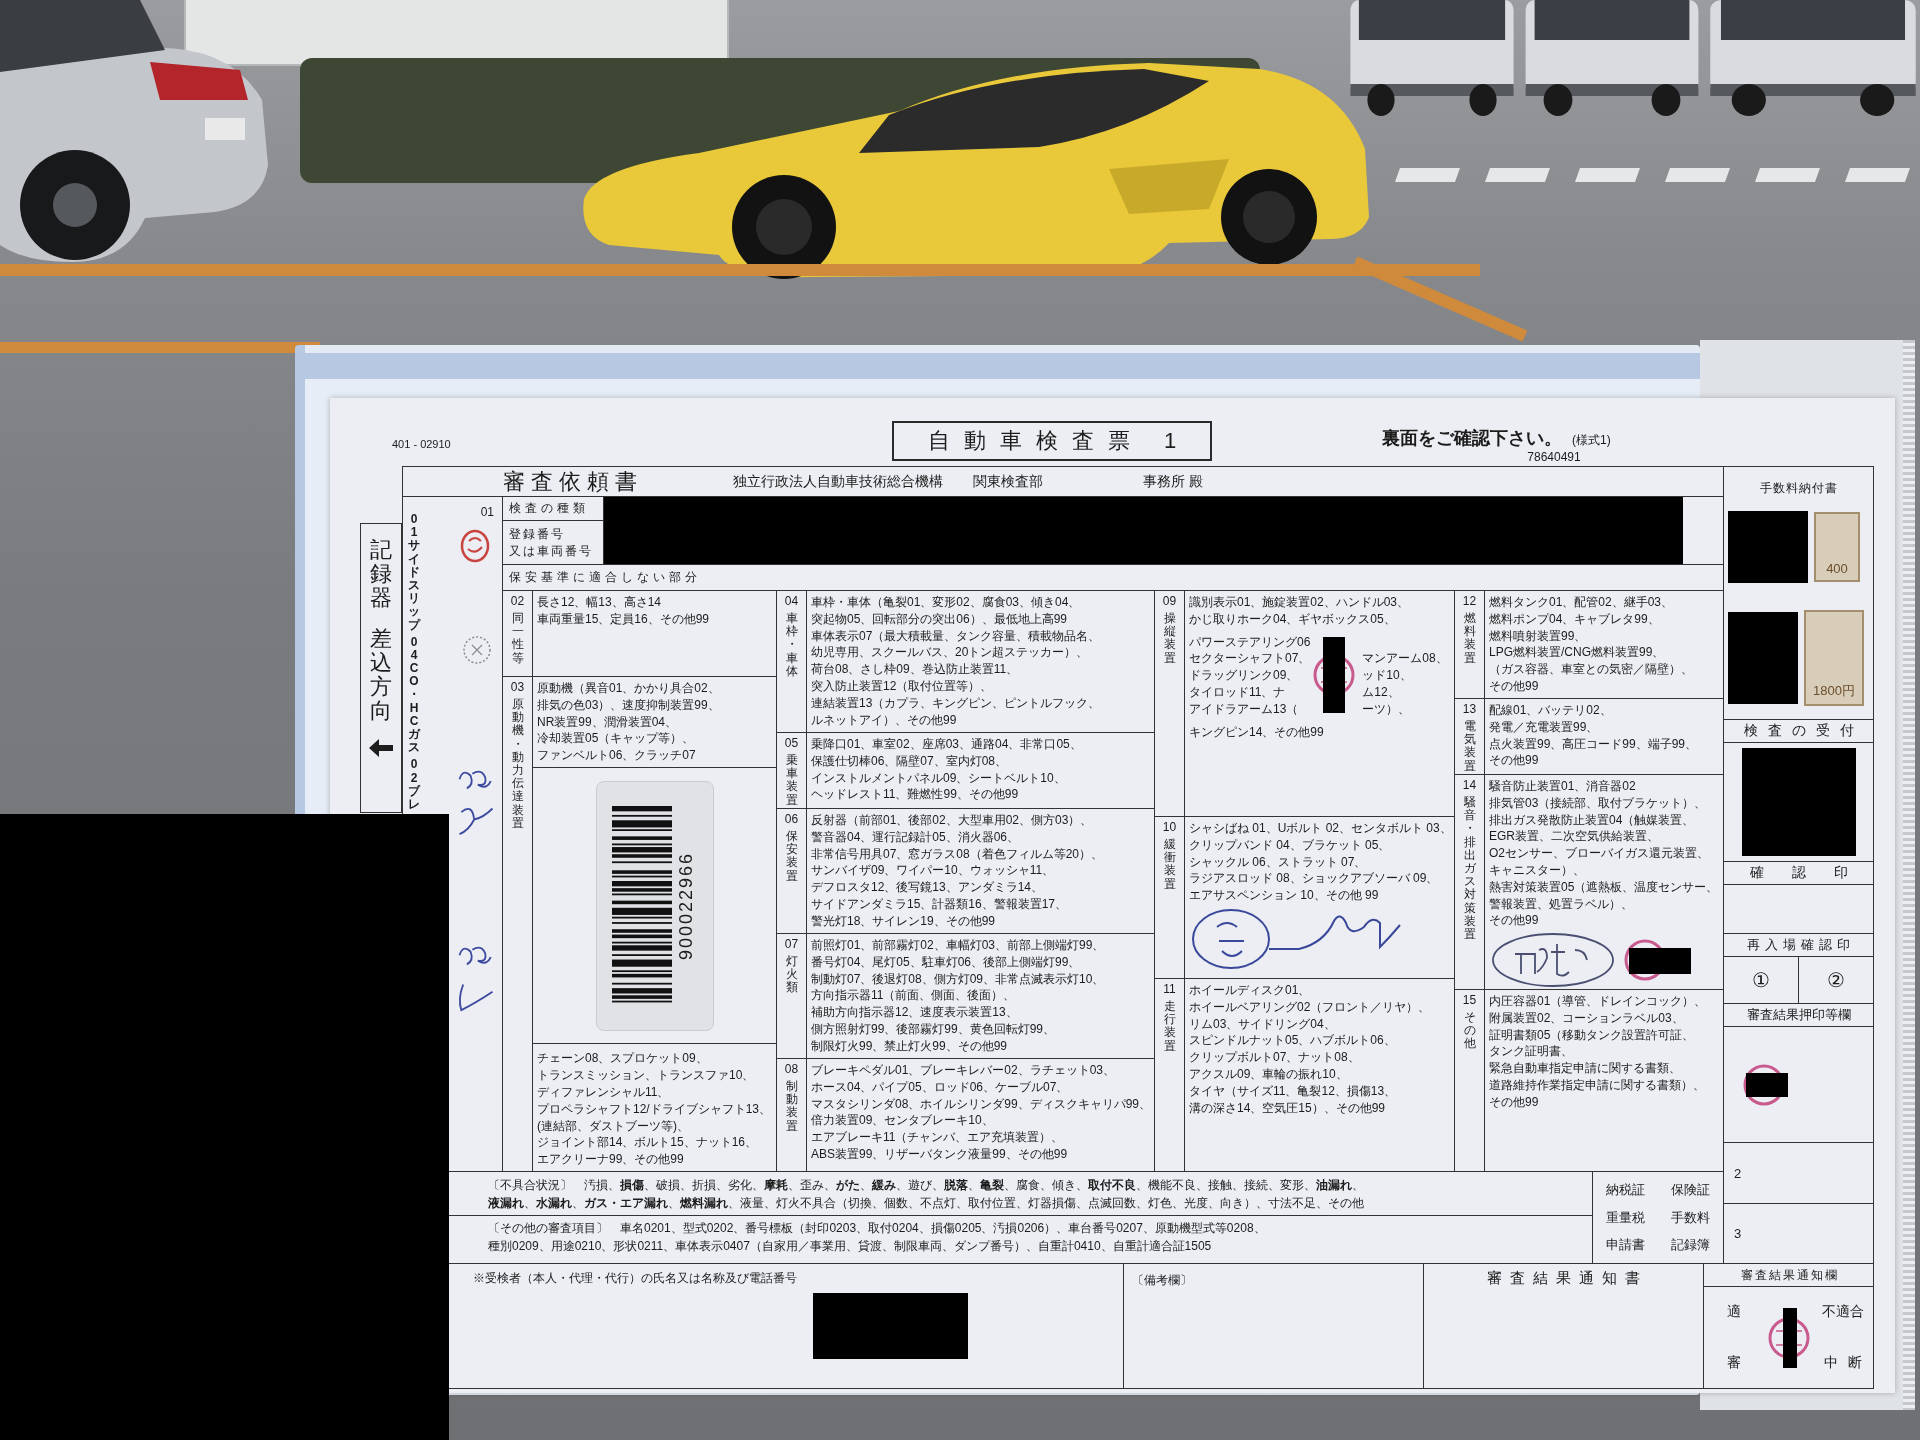 Image resolution: width=1920 pixels, height=1440 pixels. Describe the element at coordinates (791, 1069) in the screenshot. I see `section-number: 08` at that location.